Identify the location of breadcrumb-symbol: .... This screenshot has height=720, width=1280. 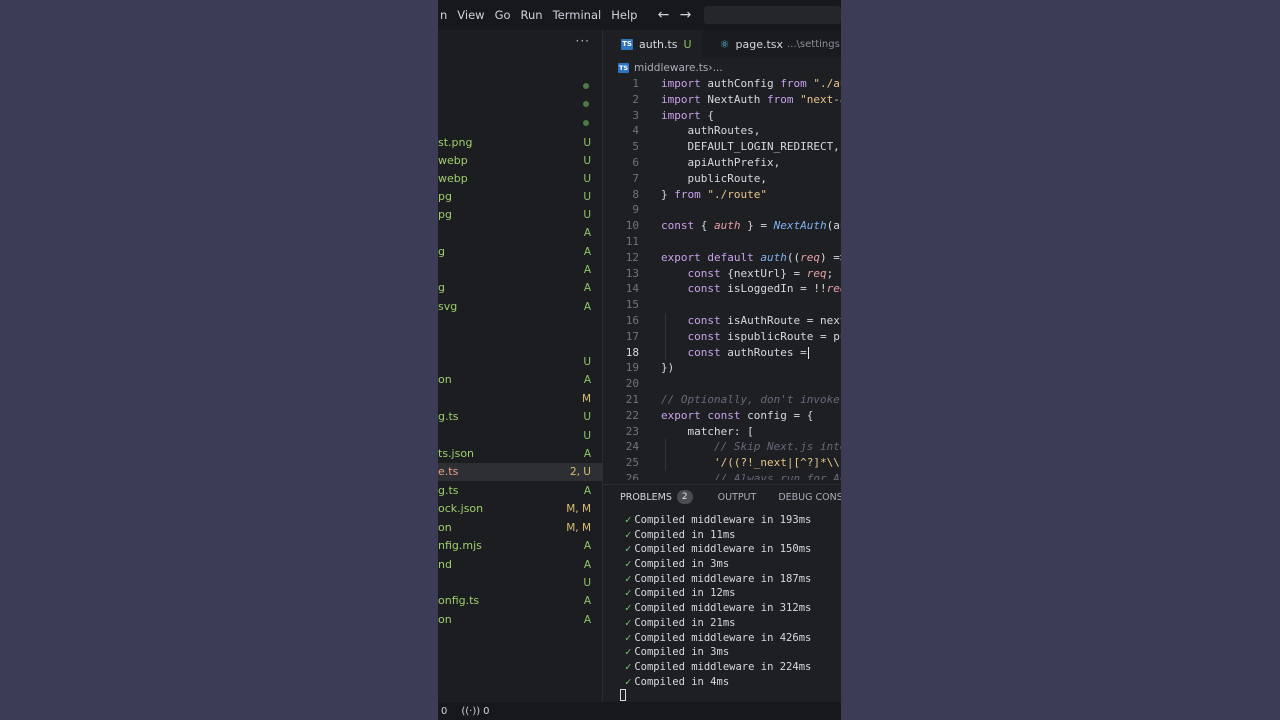
(718, 68).